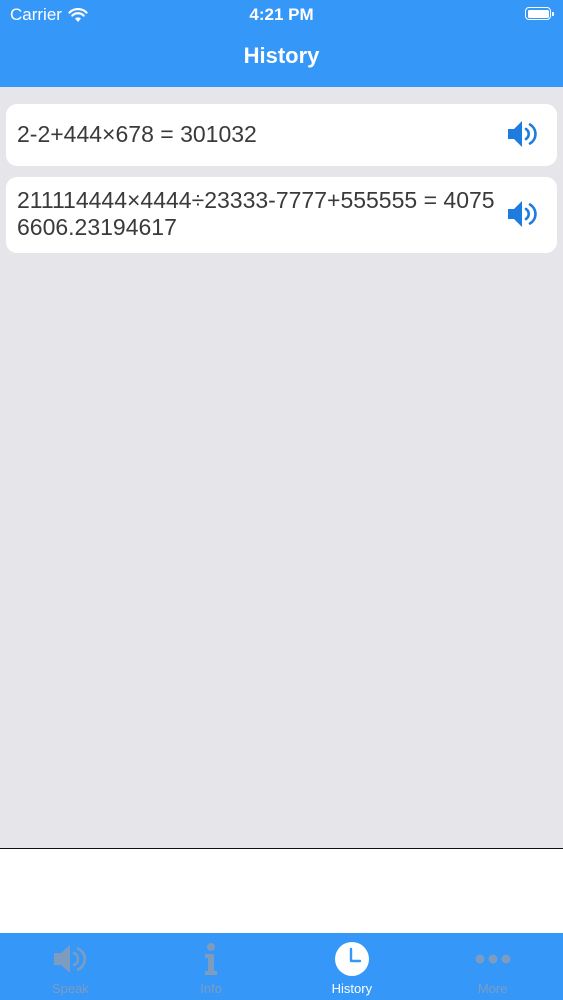 This screenshot has height=1000, width=563. I want to click on status-time: 4:21 PM, so click(281, 14).